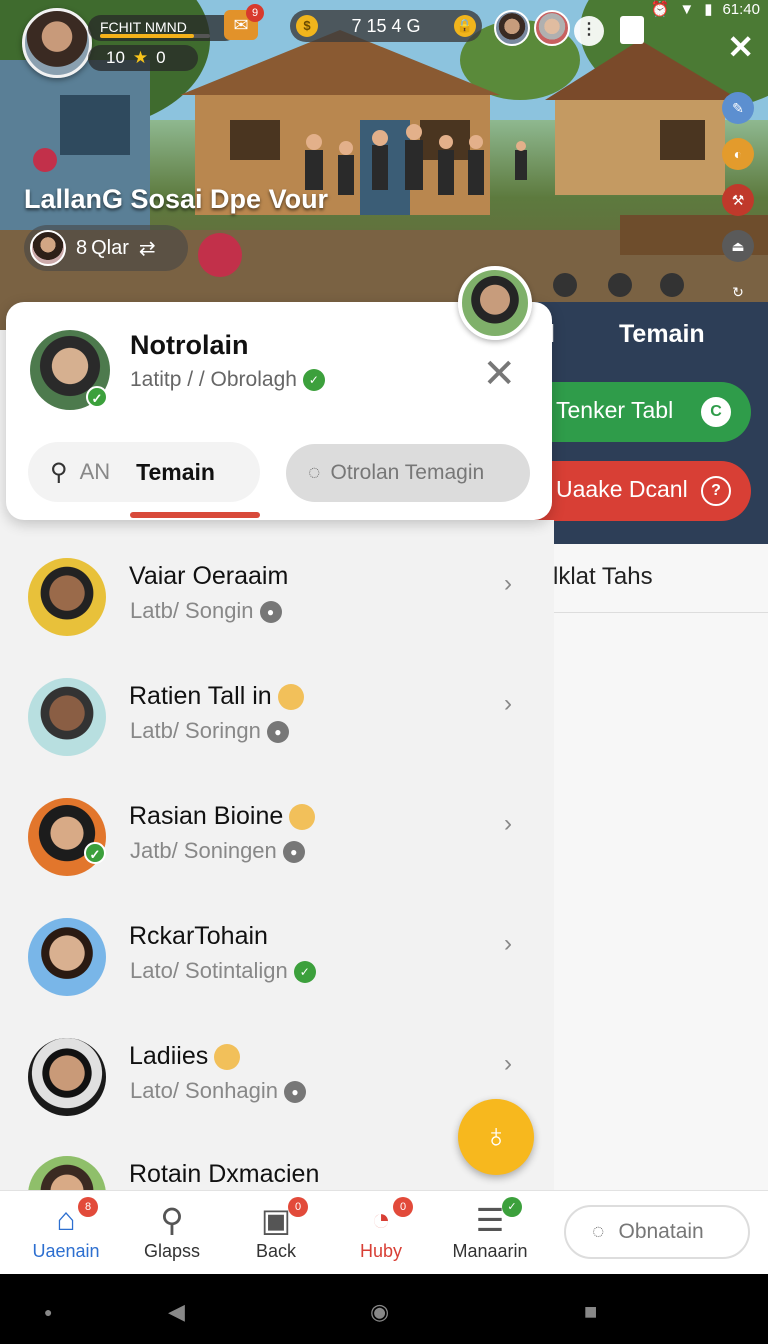 This screenshot has width=768, height=1344. I want to click on friend-status: Lato/ Sonhagin ●, so click(218, 1091).